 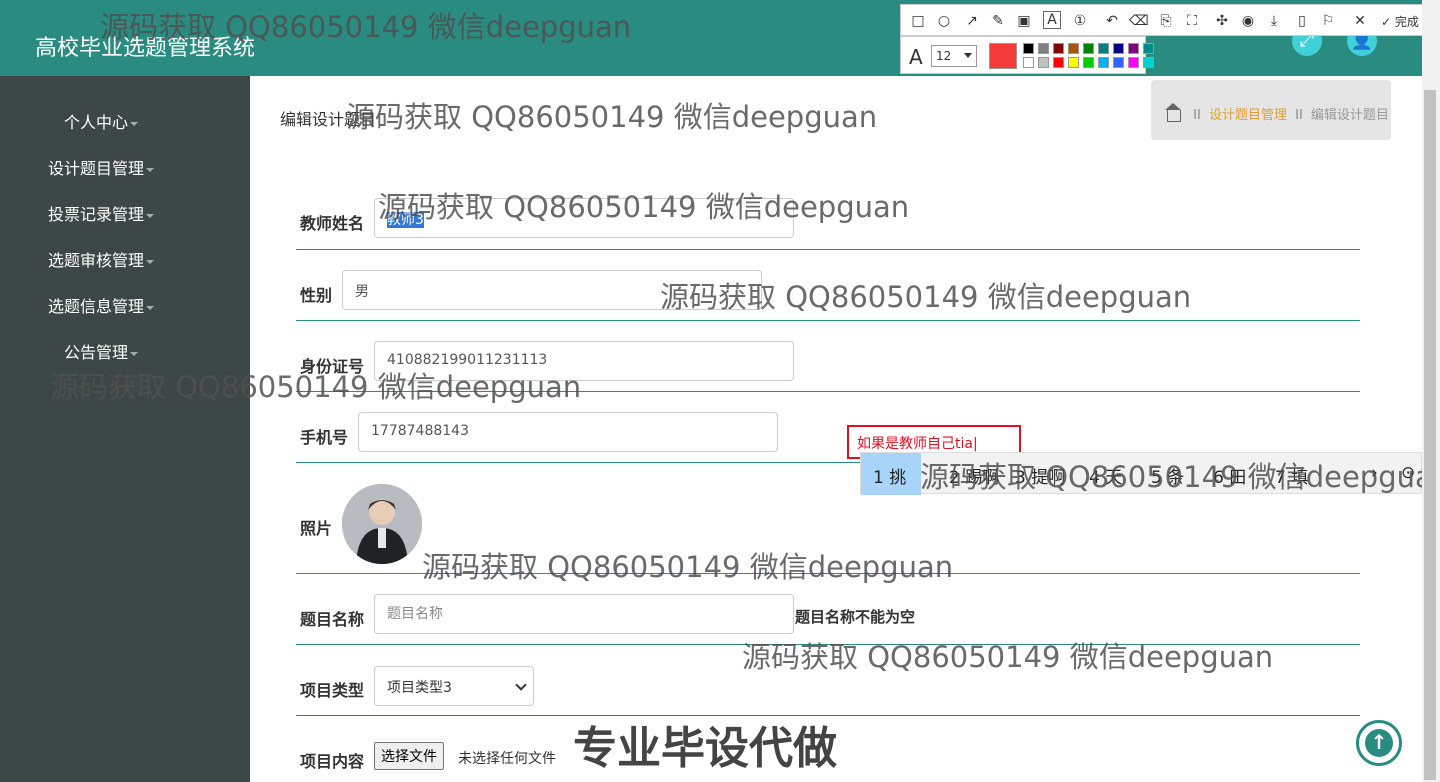 What do you see at coordinates (855, 617) in the screenshot?
I see `topic-name-error: 题目名称不能为空` at bounding box center [855, 617].